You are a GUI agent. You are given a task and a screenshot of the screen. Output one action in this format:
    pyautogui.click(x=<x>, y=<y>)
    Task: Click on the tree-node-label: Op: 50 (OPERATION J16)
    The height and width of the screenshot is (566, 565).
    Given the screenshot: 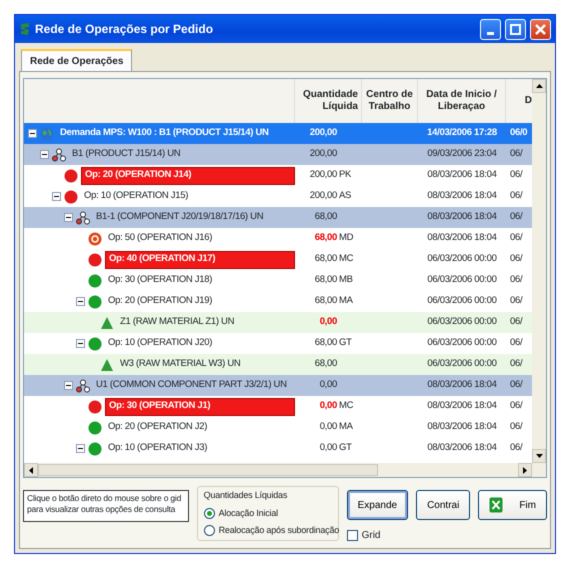 What is the action you would take?
    pyautogui.click(x=200, y=239)
    